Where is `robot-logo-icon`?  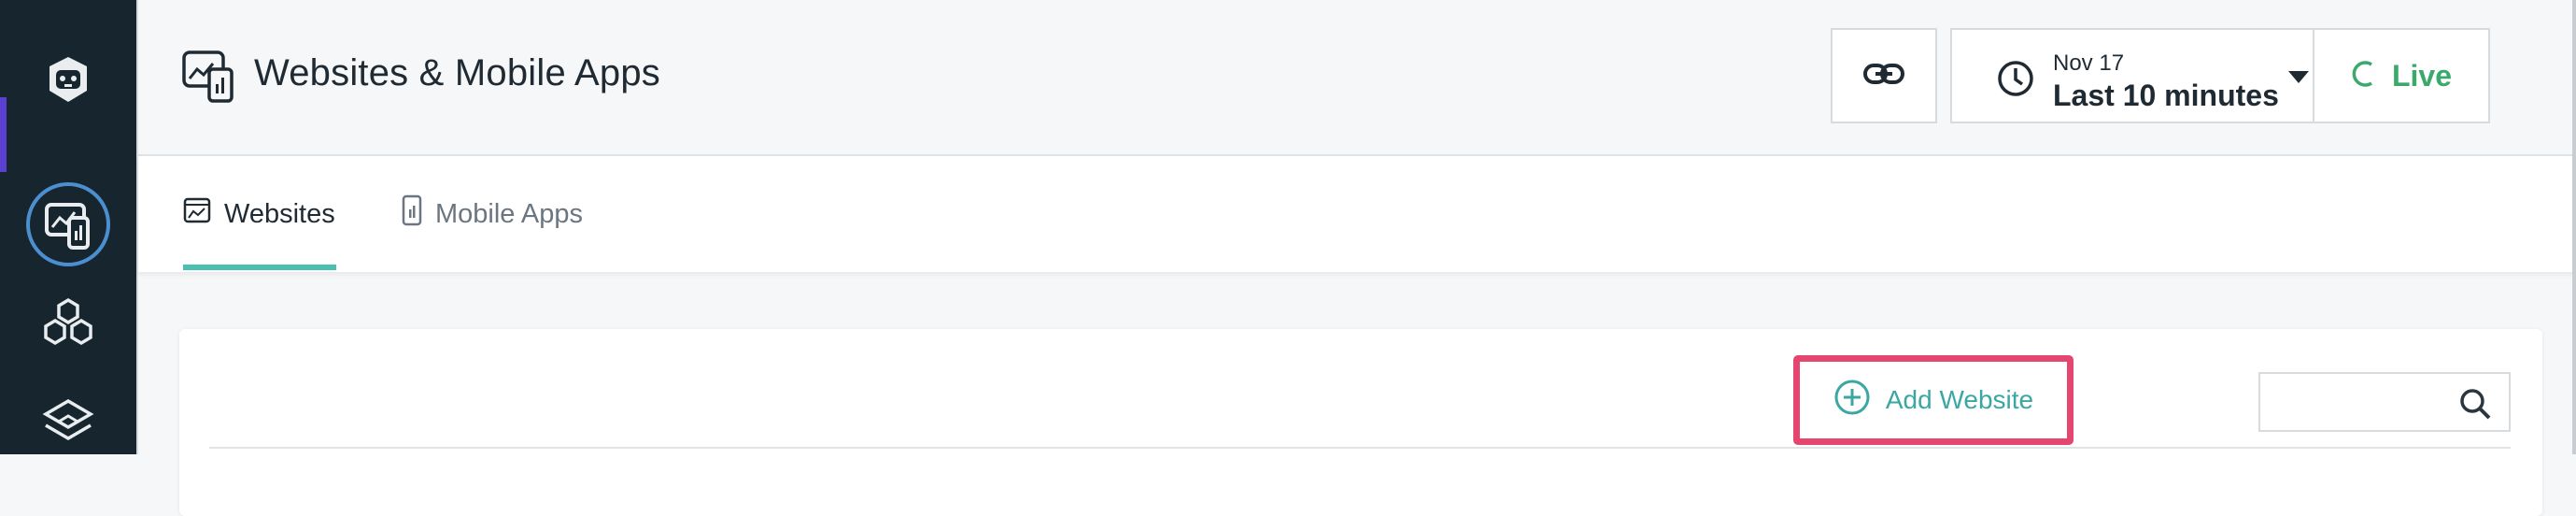 robot-logo-icon is located at coordinates (68, 79).